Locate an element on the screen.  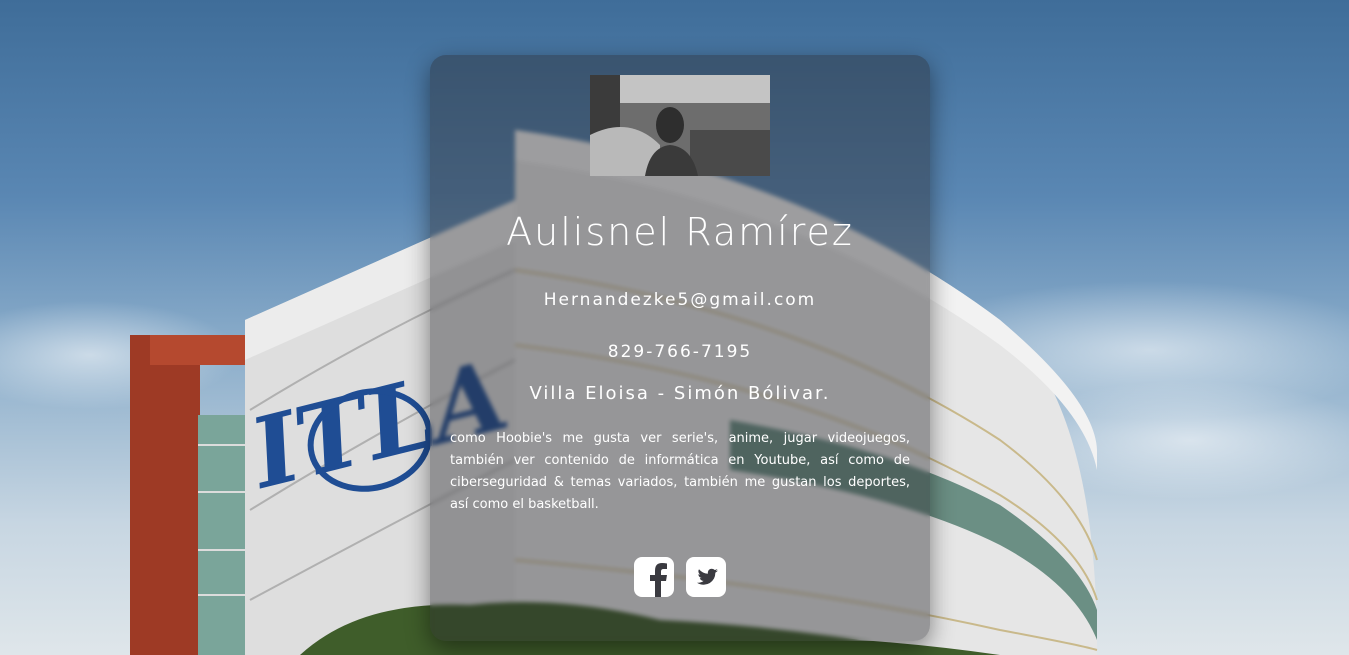
twitter-link is located at coordinates (706, 577).